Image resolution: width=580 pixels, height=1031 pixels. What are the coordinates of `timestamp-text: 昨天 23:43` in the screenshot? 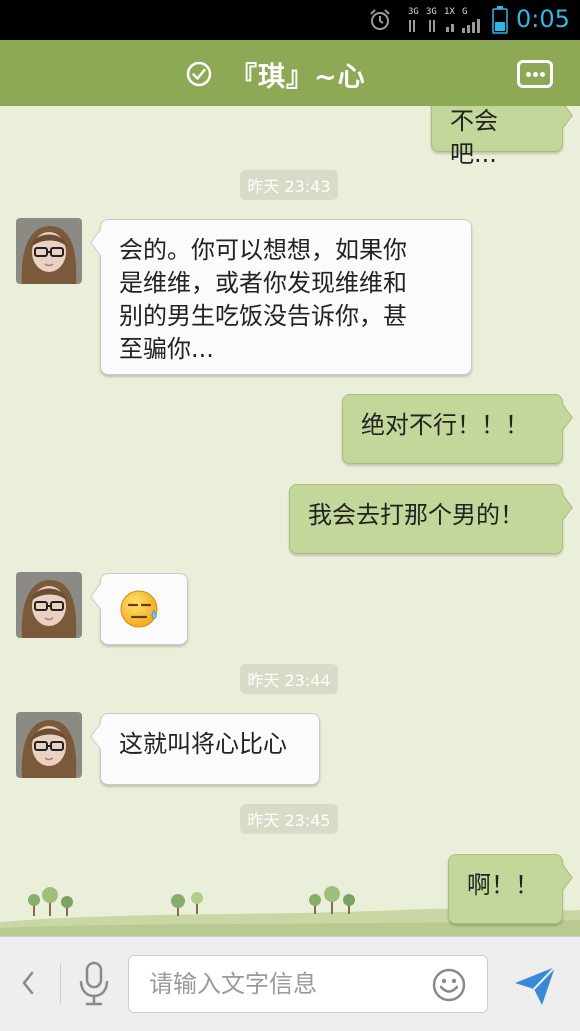 It's located at (289, 186).